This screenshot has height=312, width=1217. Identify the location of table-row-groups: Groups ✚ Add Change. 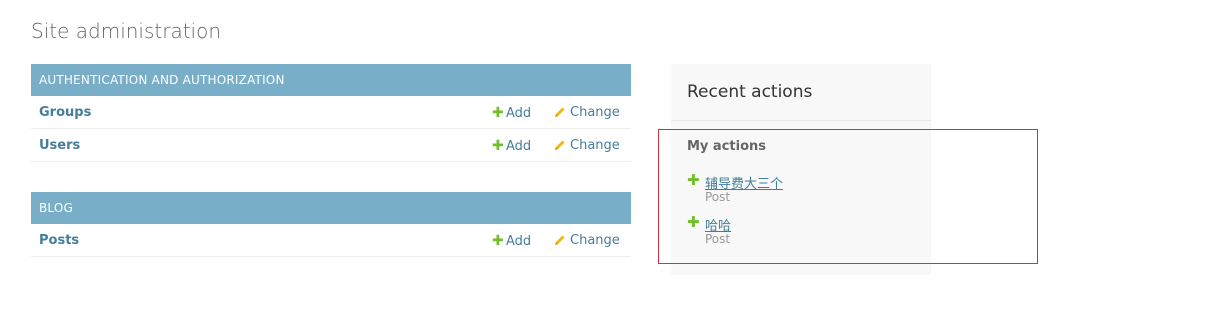
(331, 112).